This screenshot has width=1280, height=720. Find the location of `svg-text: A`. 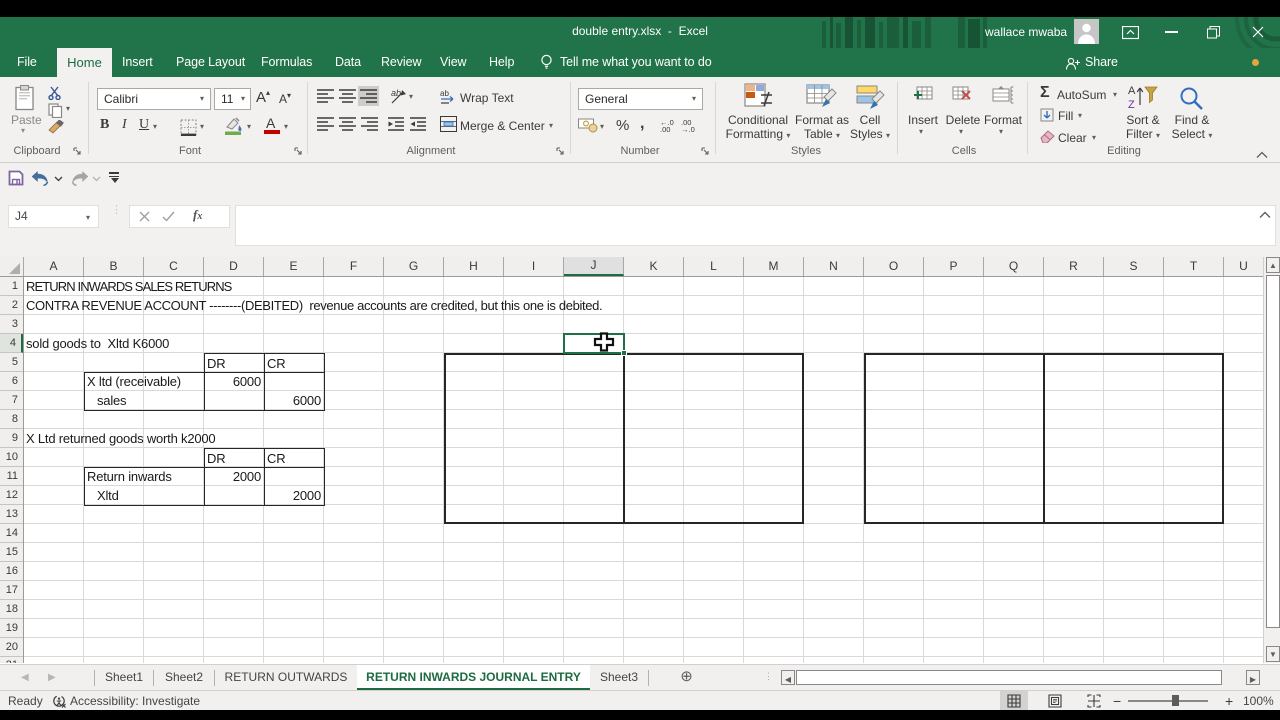

svg-text: A is located at coordinates (1132, 91).